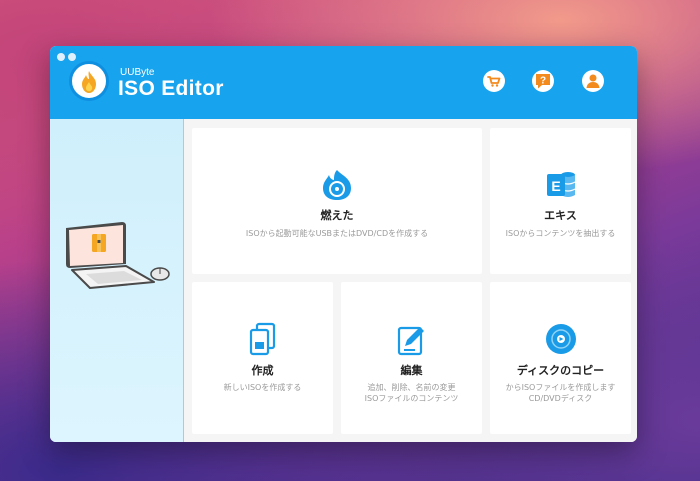  I want to click on cart-icon, so click(494, 81).